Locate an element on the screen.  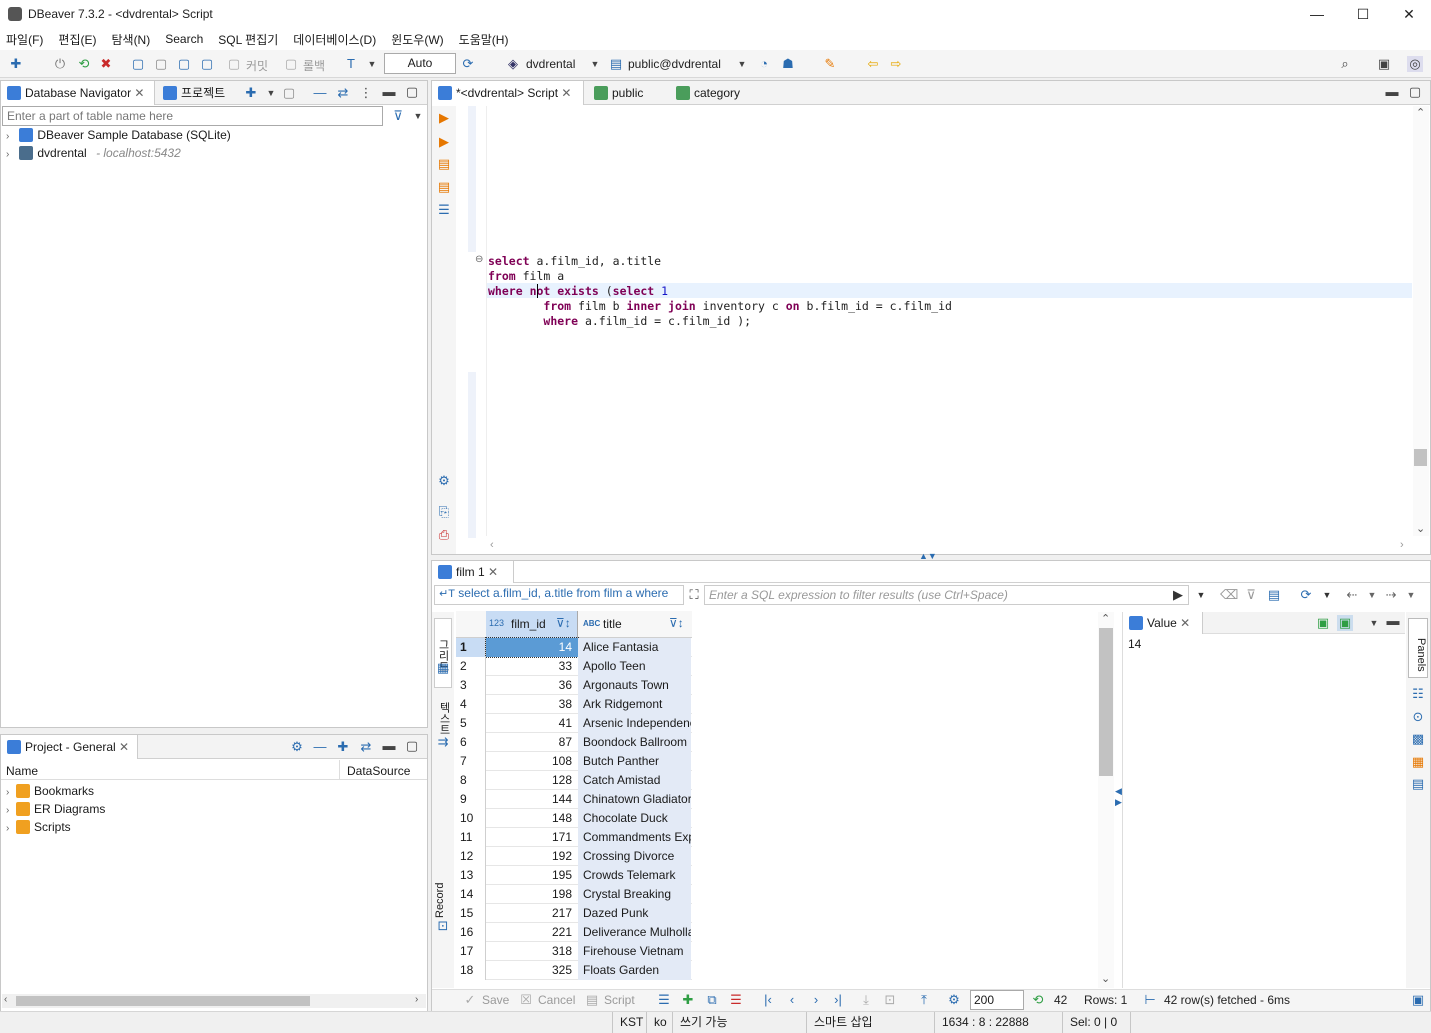
forward-icon: ⇢ is located at coordinates (1391, 595).